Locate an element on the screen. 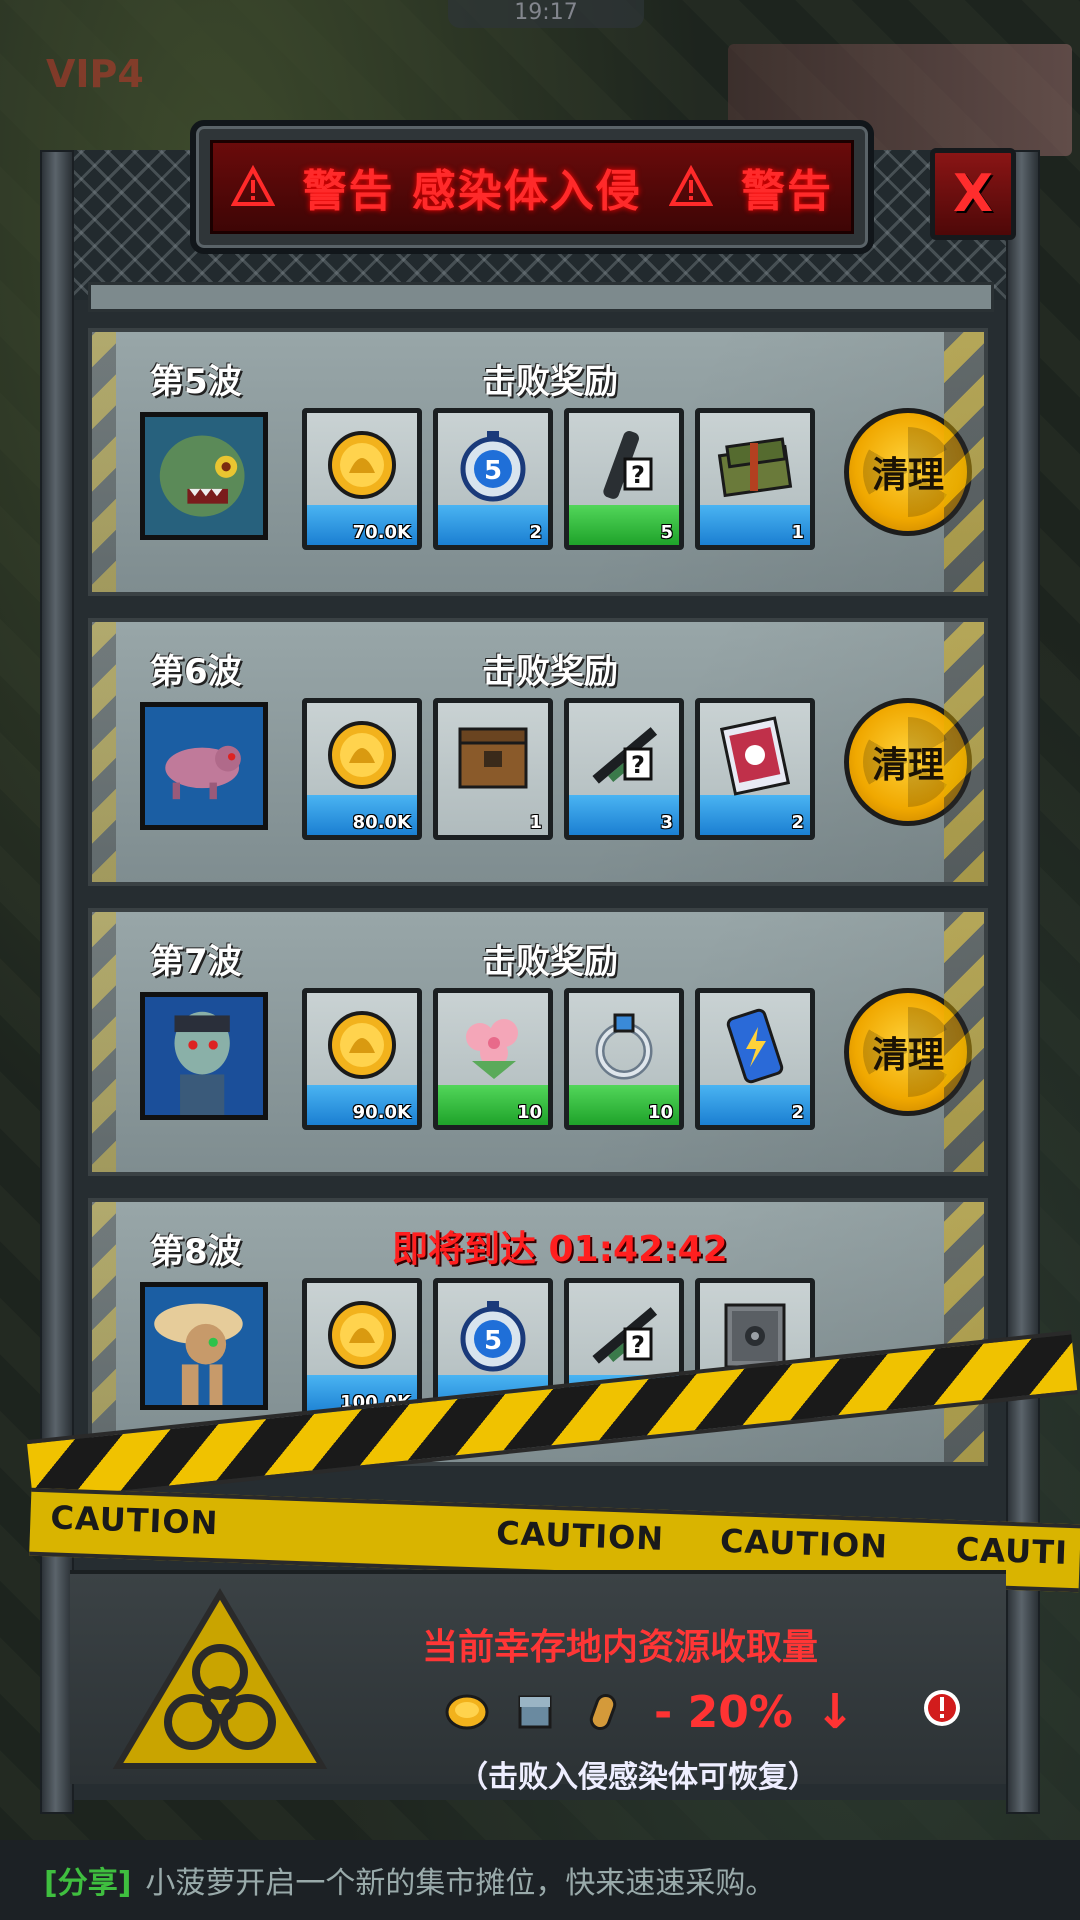 The width and height of the screenshot is (1080, 1920). warning-banner: 警告 感染体入侵 警告 is located at coordinates (532, 187).